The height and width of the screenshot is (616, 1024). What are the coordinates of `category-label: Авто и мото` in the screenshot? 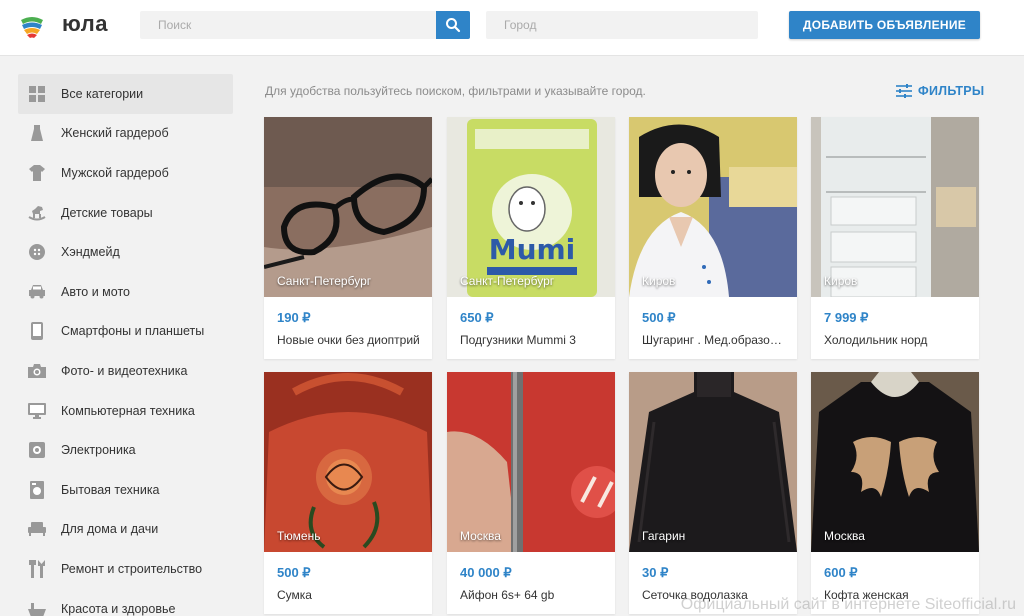 It's located at (95, 291).